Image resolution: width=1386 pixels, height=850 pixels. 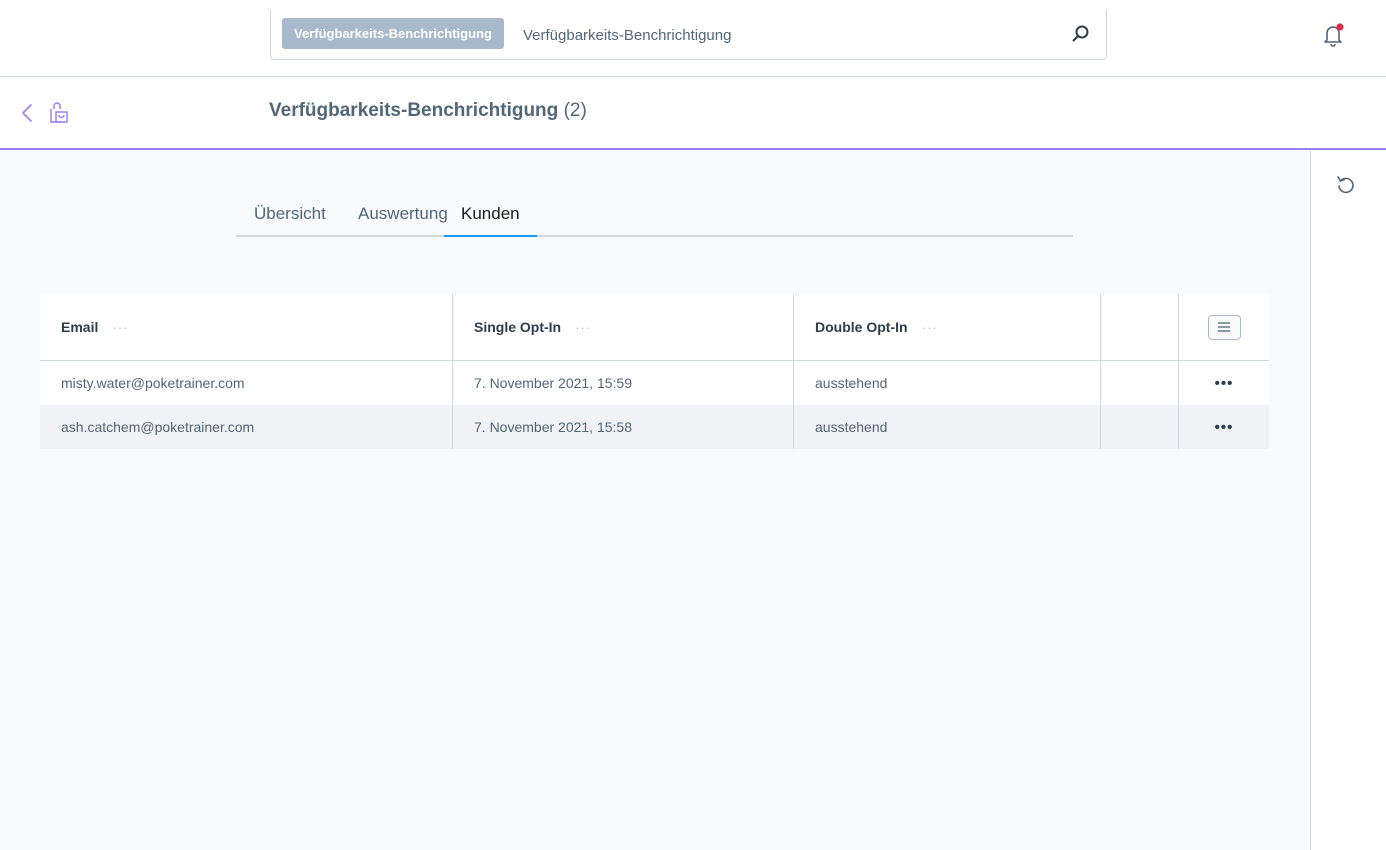 I want to click on top-bar: Verfügbarkeits-Benchrichtigung, so click(x=693, y=38).